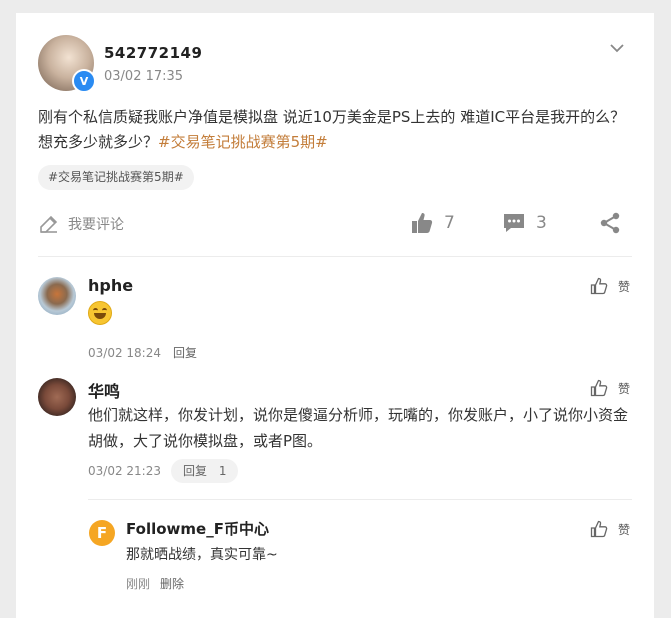  Describe the element at coordinates (514, 223) in the screenshot. I see `comment-bubble-icon` at that location.